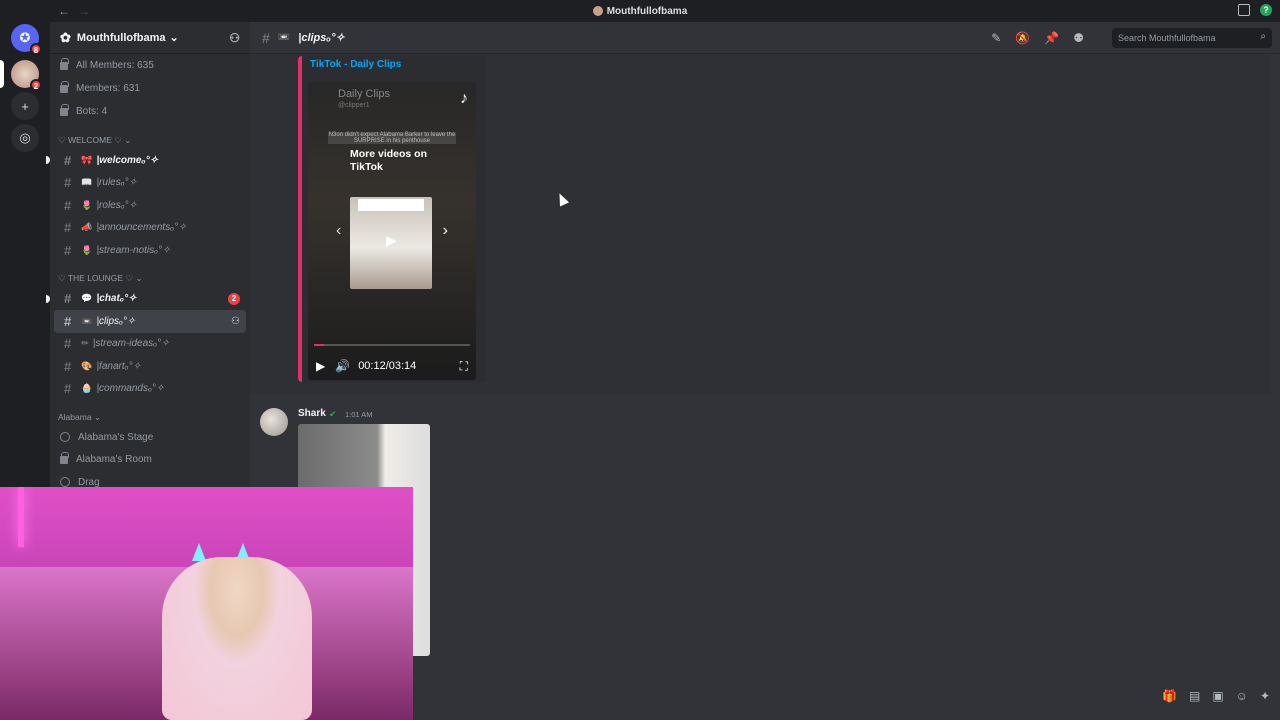 The height and width of the screenshot is (720, 1280). What do you see at coordinates (1022, 38) in the screenshot?
I see `notification-bell-icon: 🔕` at bounding box center [1022, 38].